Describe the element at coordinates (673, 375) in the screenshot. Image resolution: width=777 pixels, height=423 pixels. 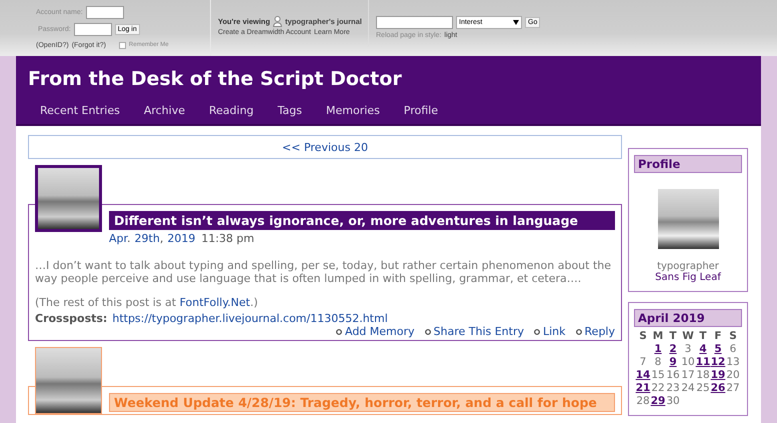
I see `calendar-day: 16` at that location.